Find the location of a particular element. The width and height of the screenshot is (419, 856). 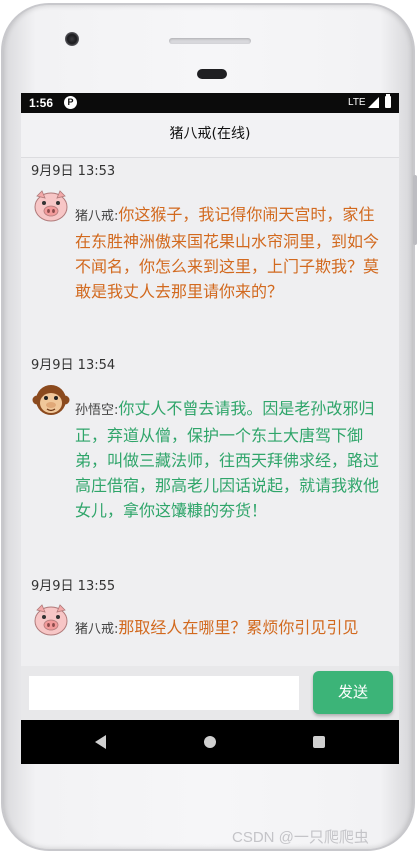

power-button is located at coordinates (415, 210).